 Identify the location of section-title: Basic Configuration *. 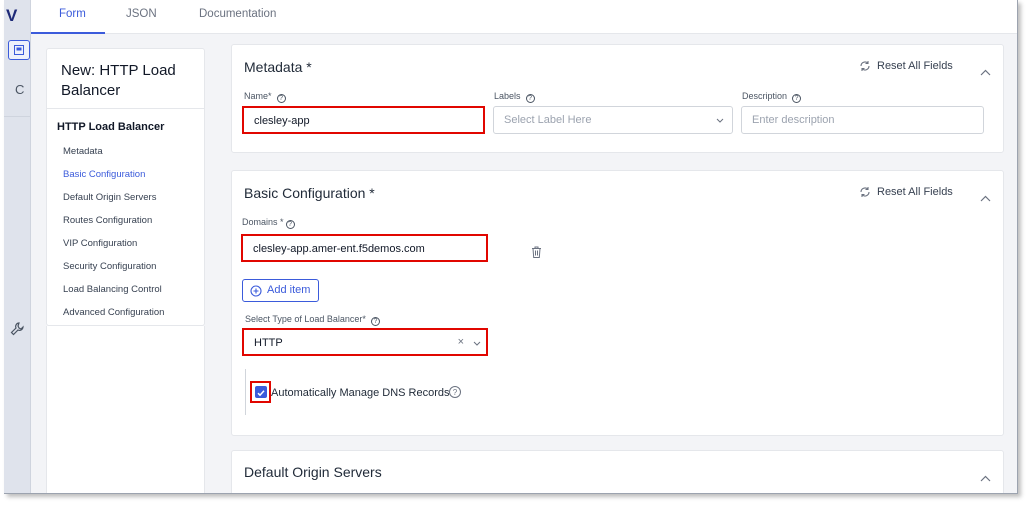
(309, 193).